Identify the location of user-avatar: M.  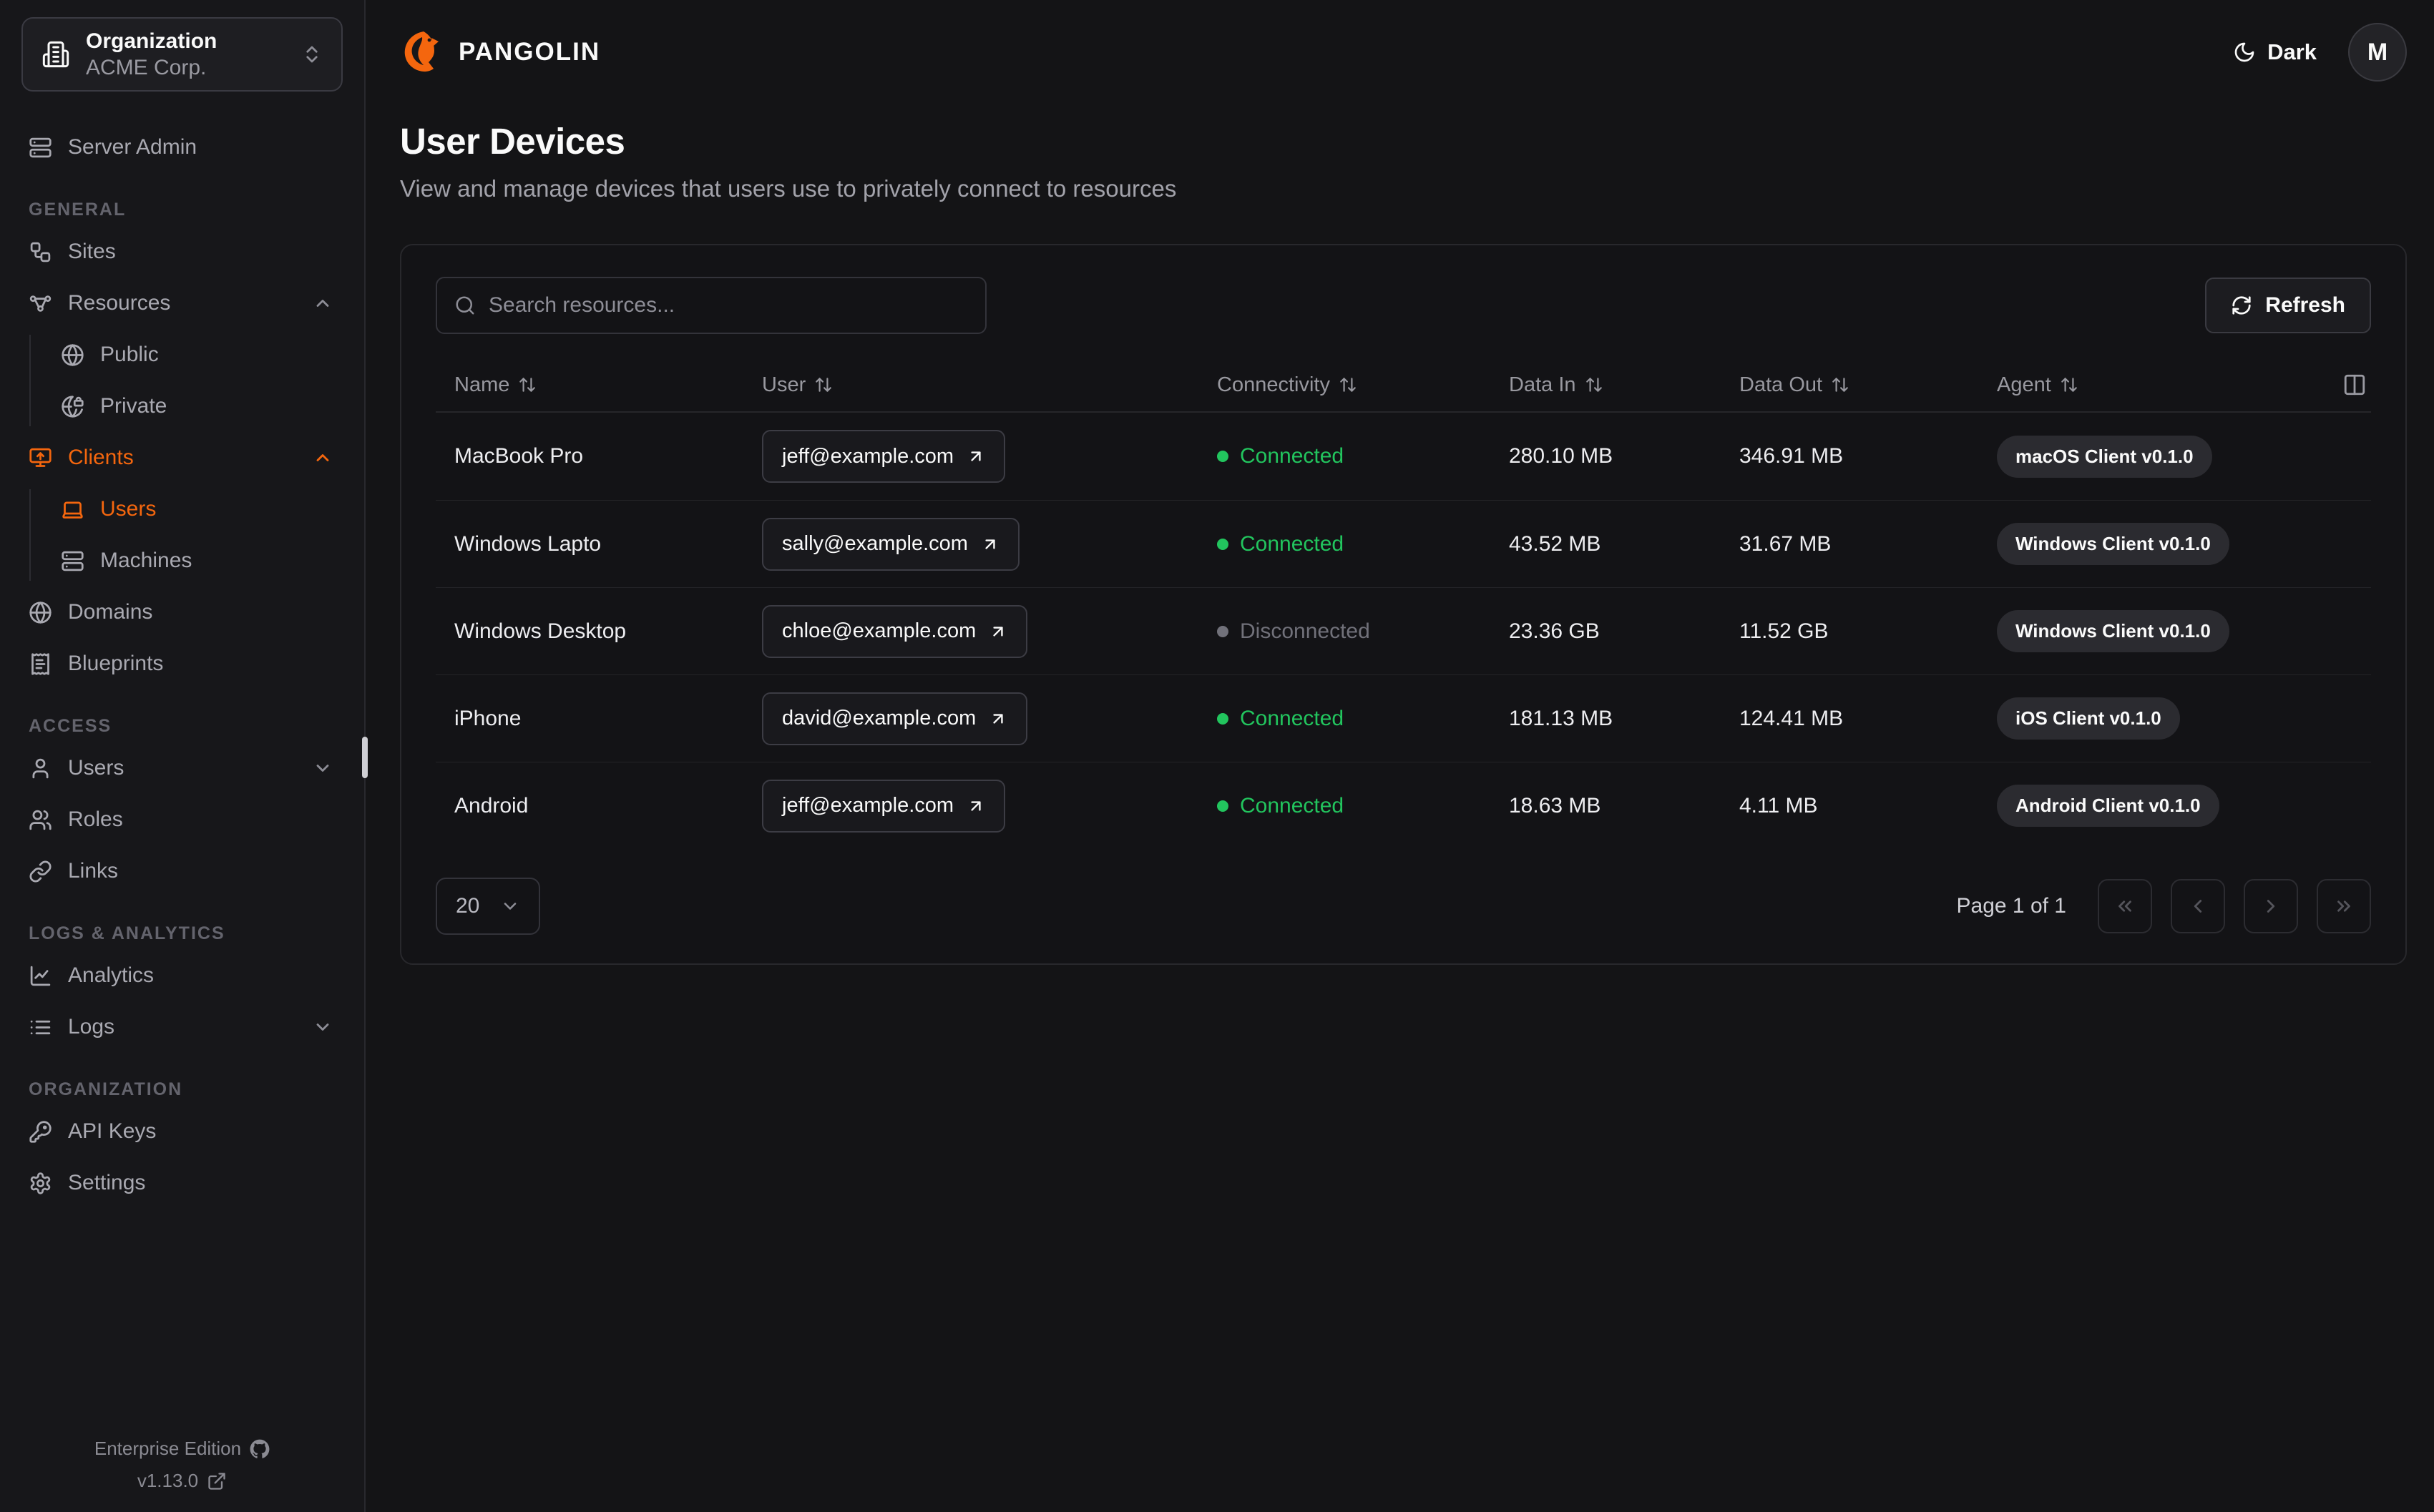
(2377, 52).